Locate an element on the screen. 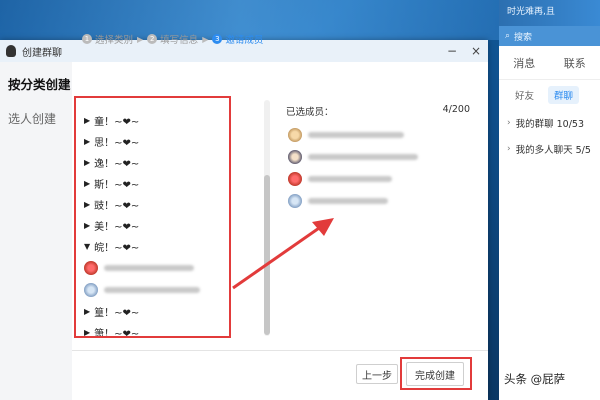 This screenshot has height=400, width=600. minimize-button: − is located at coordinates (452, 51).